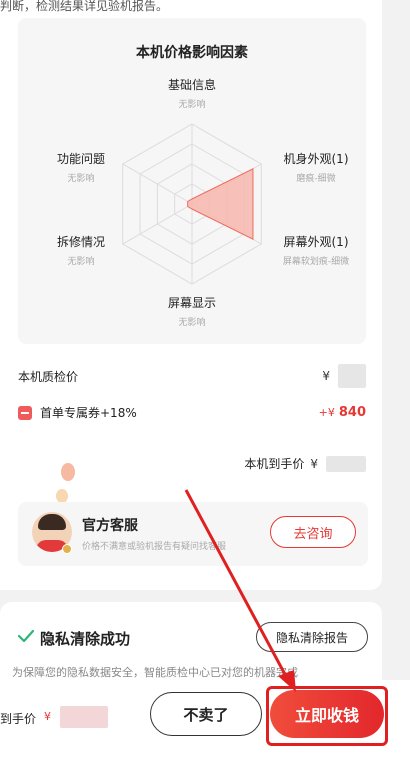 The image size is (410, 773). Describe the element at coordinates (220, 204) in the screenshot. I see `radar-value-area` at that location.